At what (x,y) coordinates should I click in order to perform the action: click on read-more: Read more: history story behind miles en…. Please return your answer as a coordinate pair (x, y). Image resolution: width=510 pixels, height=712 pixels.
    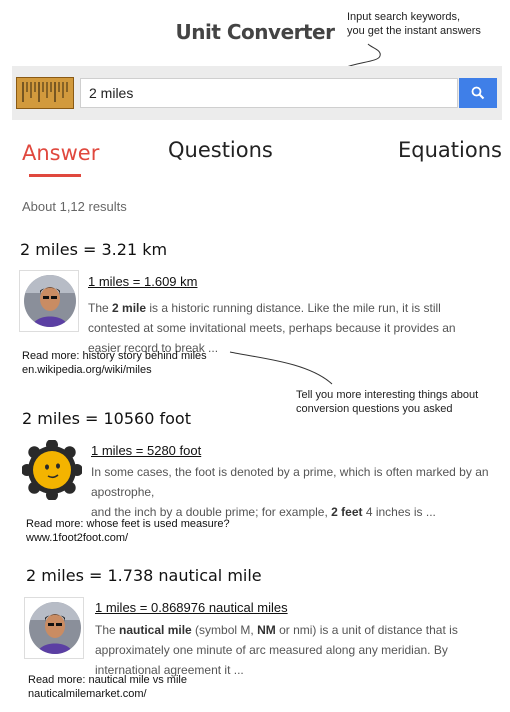
    Looking at the image, I should click on (114, 363).